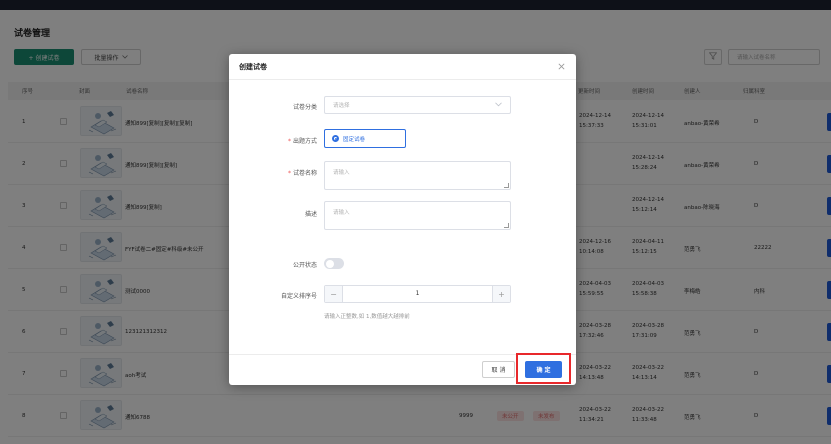 The height and width of the screenshot is (444, 831). I want to click on category-placeholder: 请选择, so click(341, 106).